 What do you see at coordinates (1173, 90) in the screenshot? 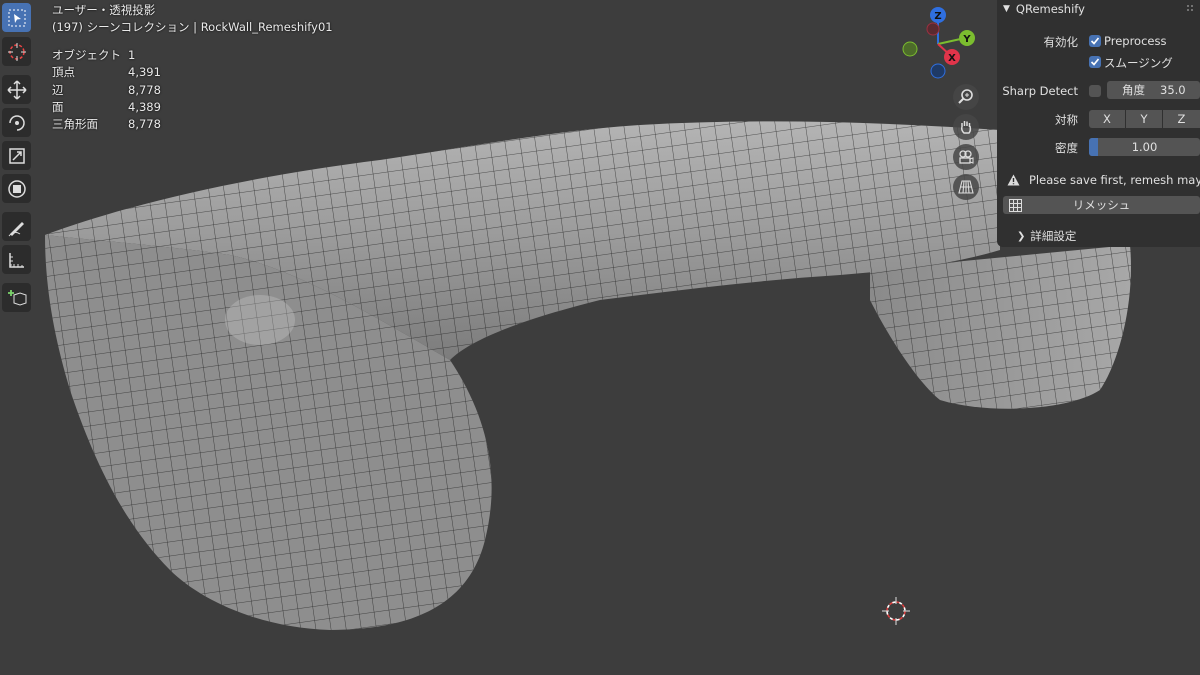
I see `angle-value: 35.0` at bounding box center [1173, 90].